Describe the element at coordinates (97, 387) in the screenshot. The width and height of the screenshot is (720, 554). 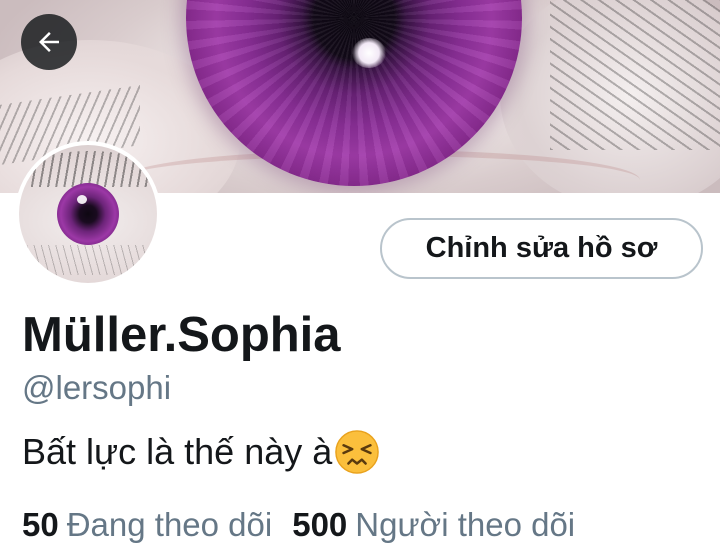
I see `user-handle: @lersophi` at that location.